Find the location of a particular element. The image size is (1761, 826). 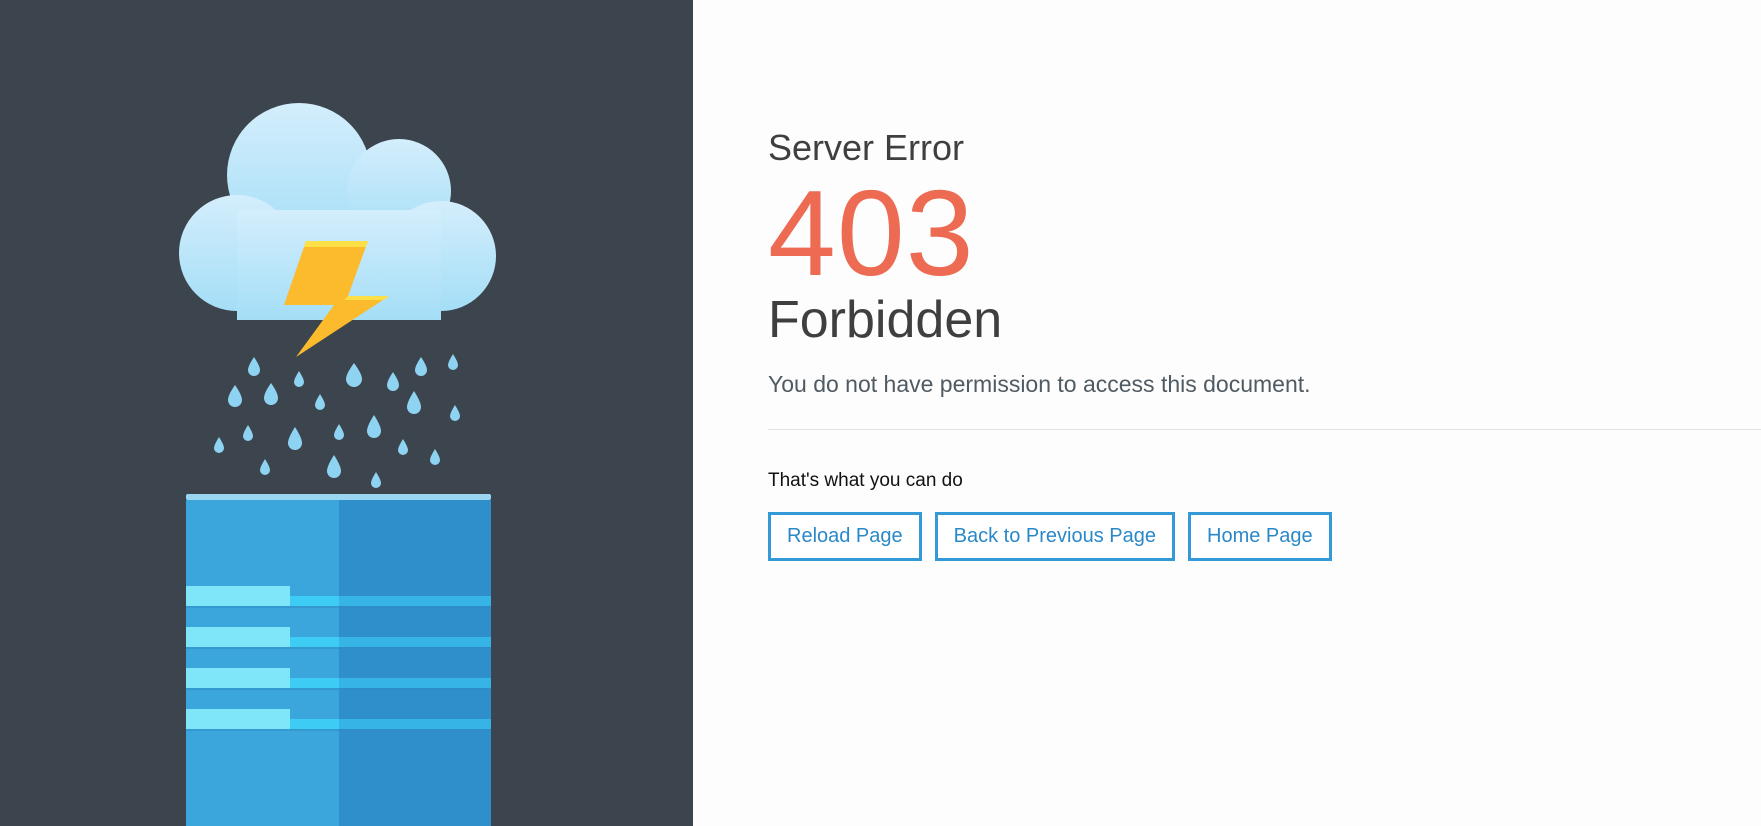

server-tower-icon is located at coordinates (338, 660).